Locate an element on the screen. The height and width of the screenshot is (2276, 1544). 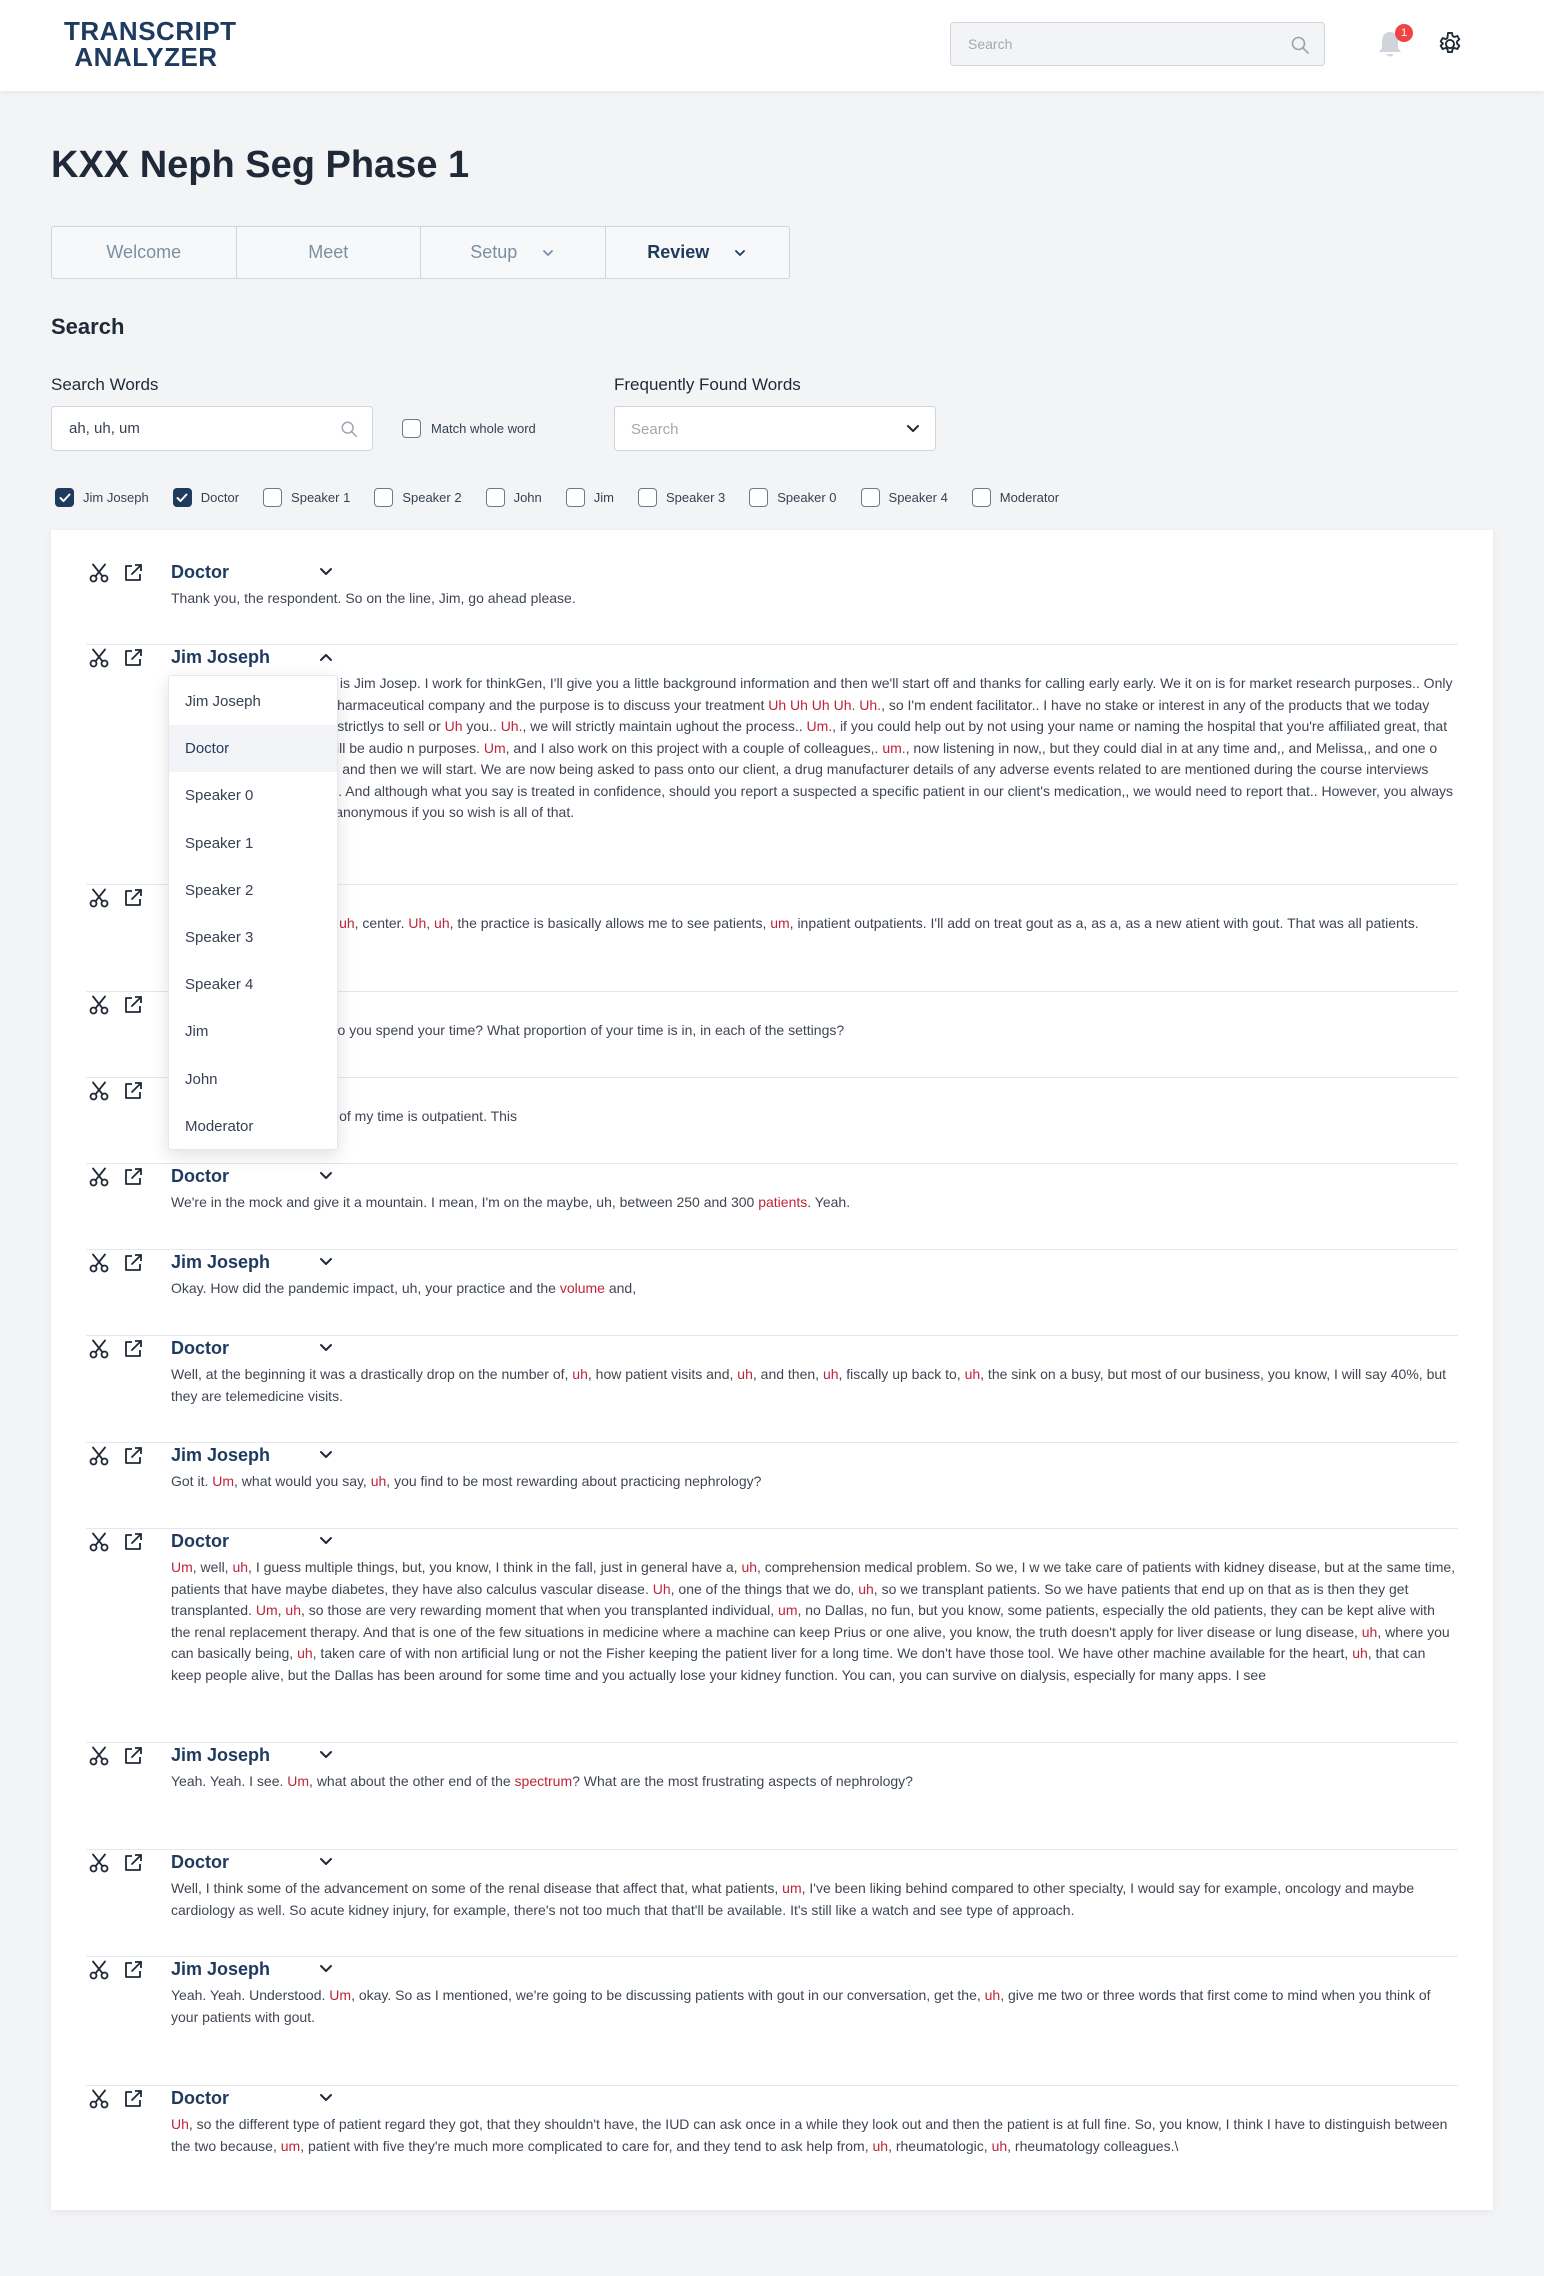
speaker-filter-doctor: Doctor is located at coordinates (205, 497).